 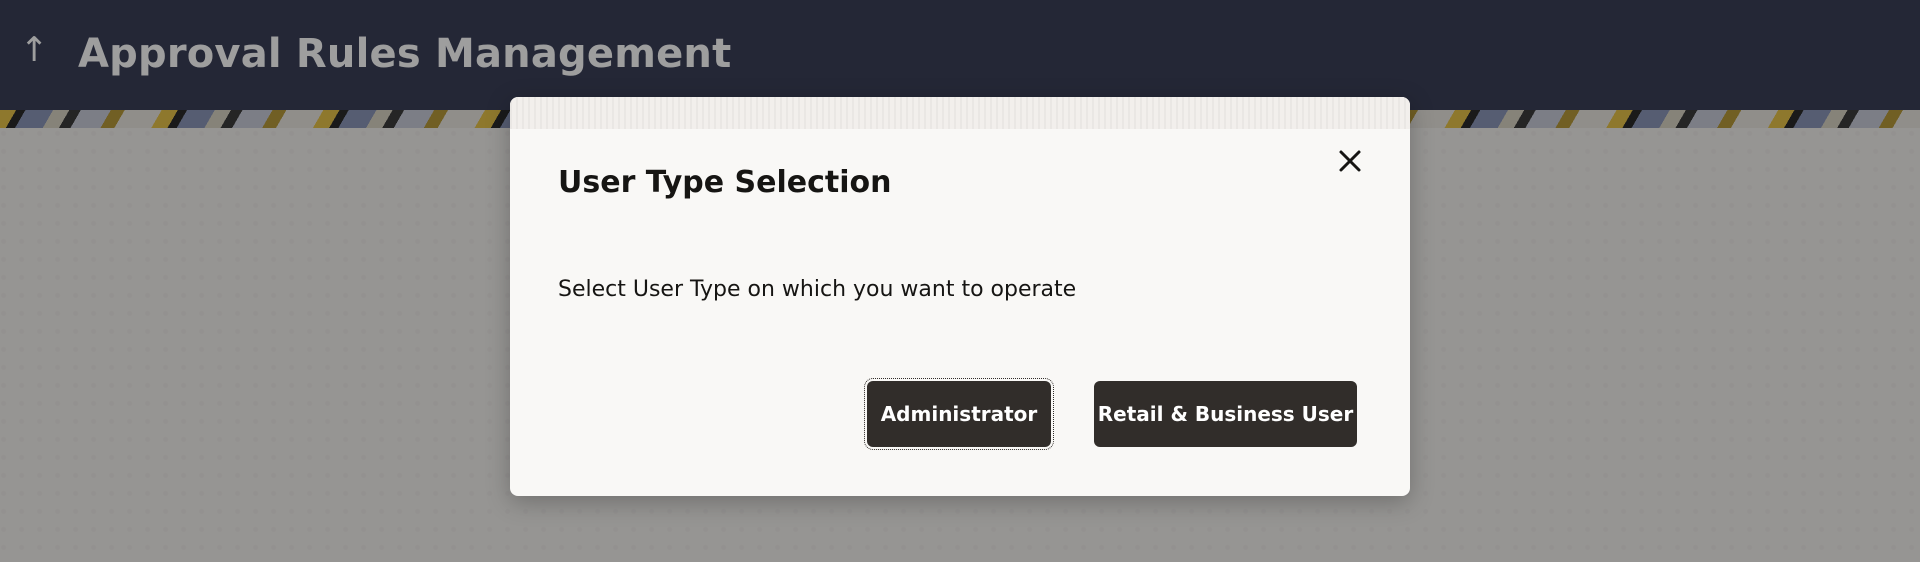 What do you see at coordinates (725, 182) in the screenshot?
I see `dialog-title: User Type Selection` at bounding box center [725, 182].